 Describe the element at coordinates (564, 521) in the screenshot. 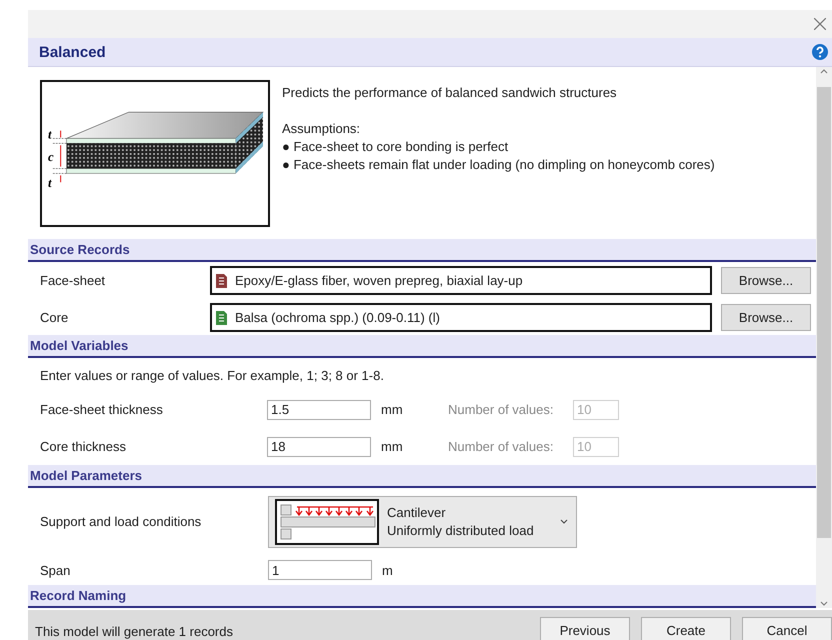

I see `chevron-down-icon` at that location.